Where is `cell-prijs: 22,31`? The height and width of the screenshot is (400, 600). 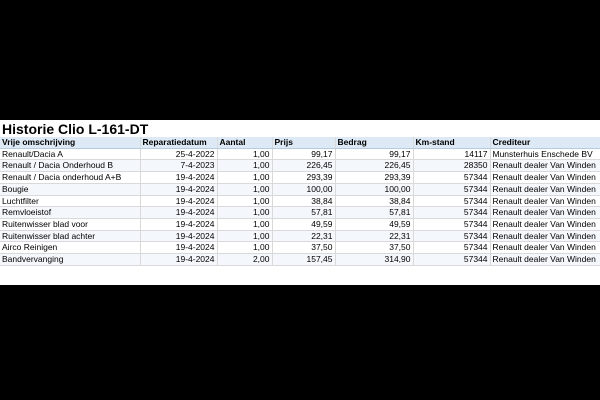
cell-prijs: 22,31 is located at coordinates (304, 236).